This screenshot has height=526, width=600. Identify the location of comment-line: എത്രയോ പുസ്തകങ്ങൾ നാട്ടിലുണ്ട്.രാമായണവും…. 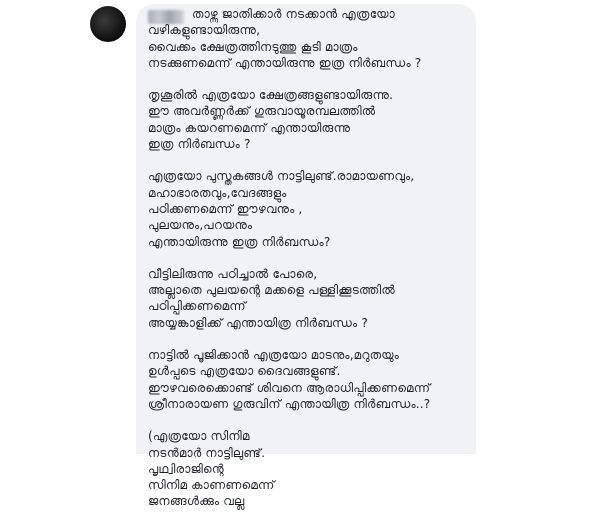
(281, 176).